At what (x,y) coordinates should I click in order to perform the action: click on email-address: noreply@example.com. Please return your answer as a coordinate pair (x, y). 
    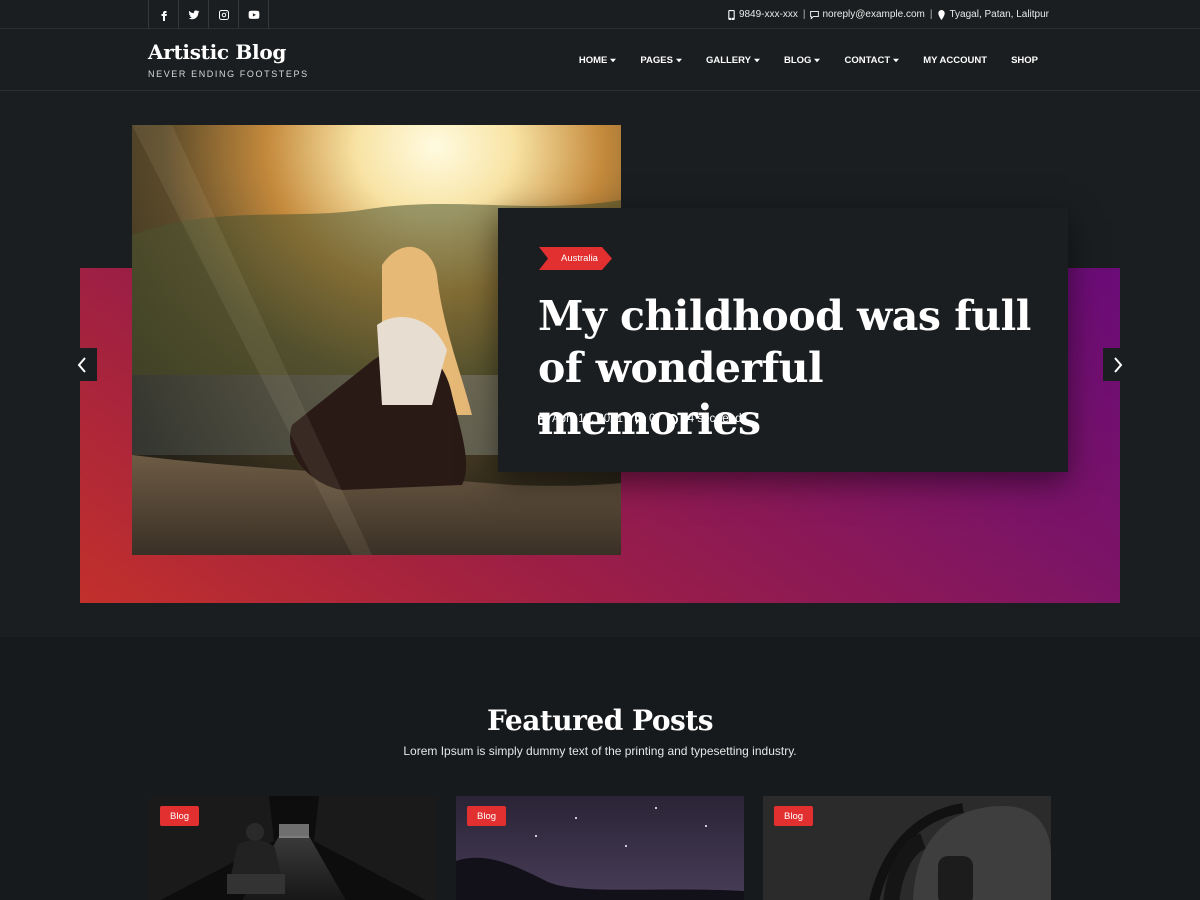
    Looking at the image, I should click on (873, 14).